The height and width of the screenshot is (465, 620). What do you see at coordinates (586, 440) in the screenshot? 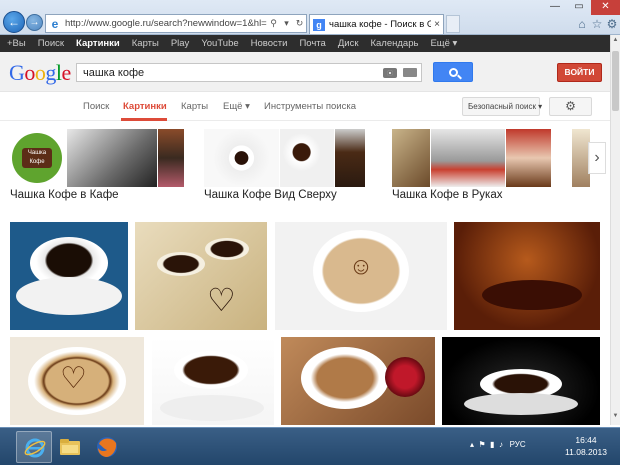
I see `clock-time: 16:44` at bounding box center [586, 440].